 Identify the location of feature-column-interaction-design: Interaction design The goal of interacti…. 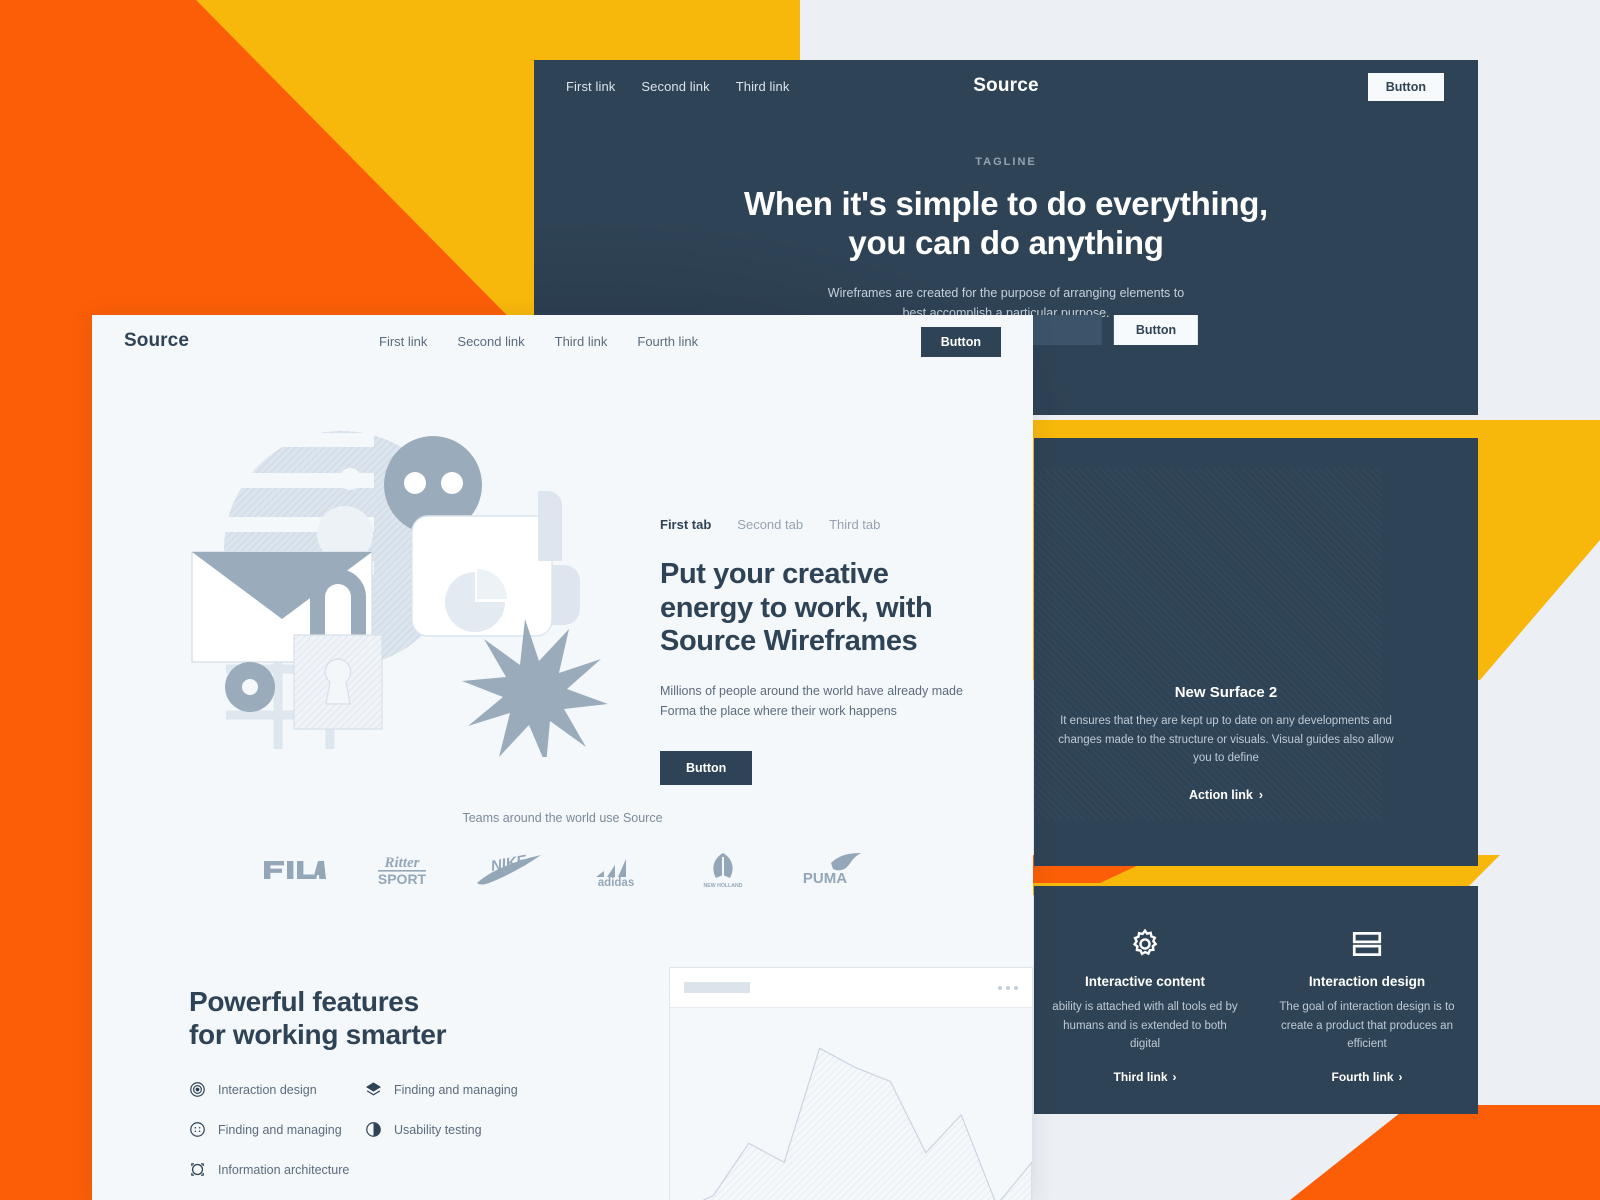
(1367, 1000).